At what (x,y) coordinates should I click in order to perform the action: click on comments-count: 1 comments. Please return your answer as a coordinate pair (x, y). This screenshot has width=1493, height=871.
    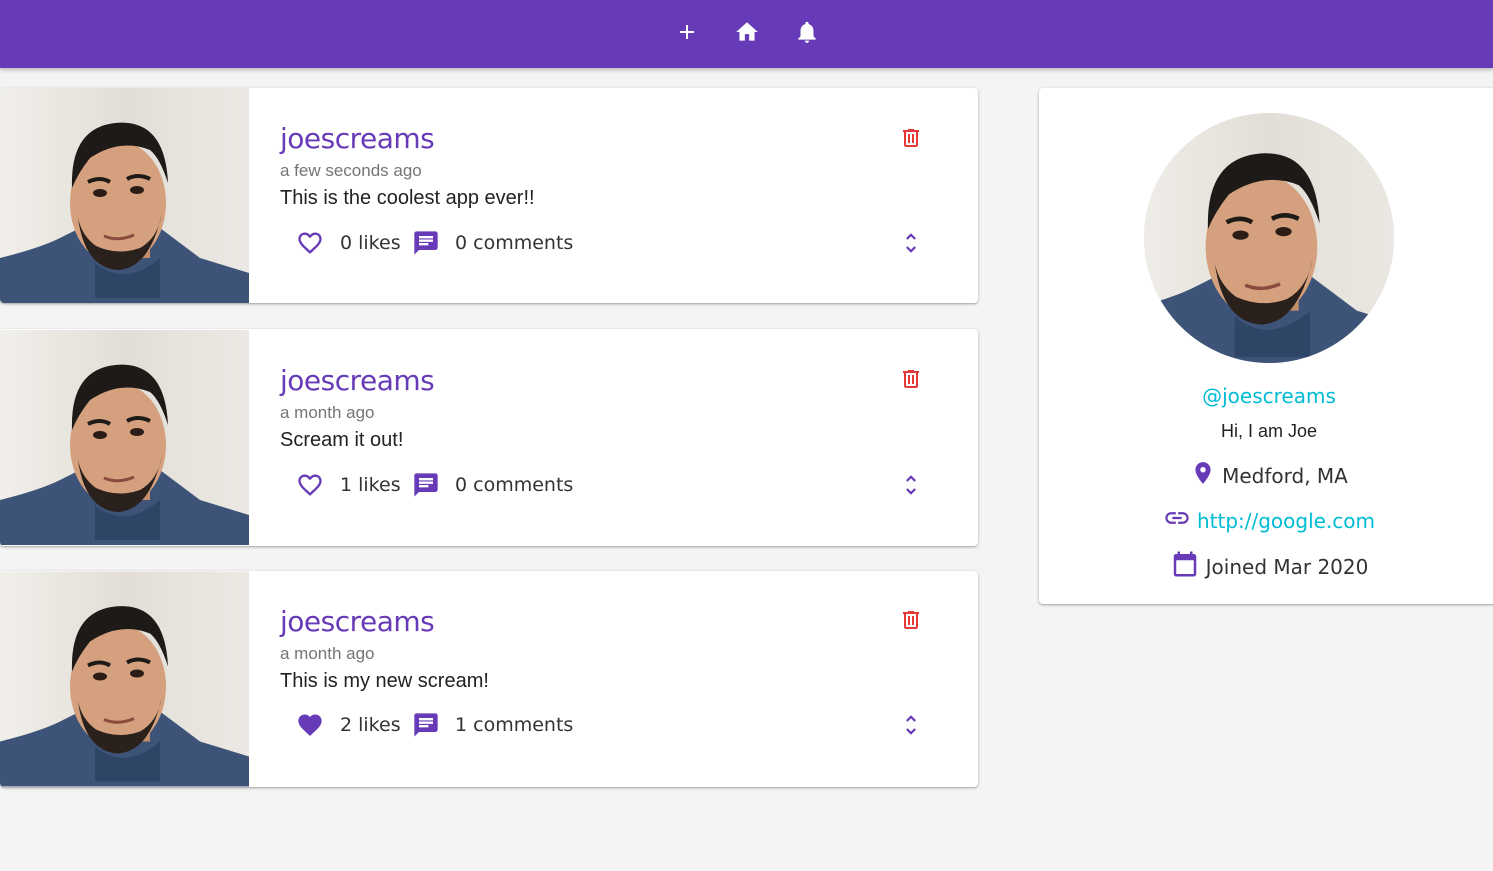
    Looking at the image, I should click on (514, 725).